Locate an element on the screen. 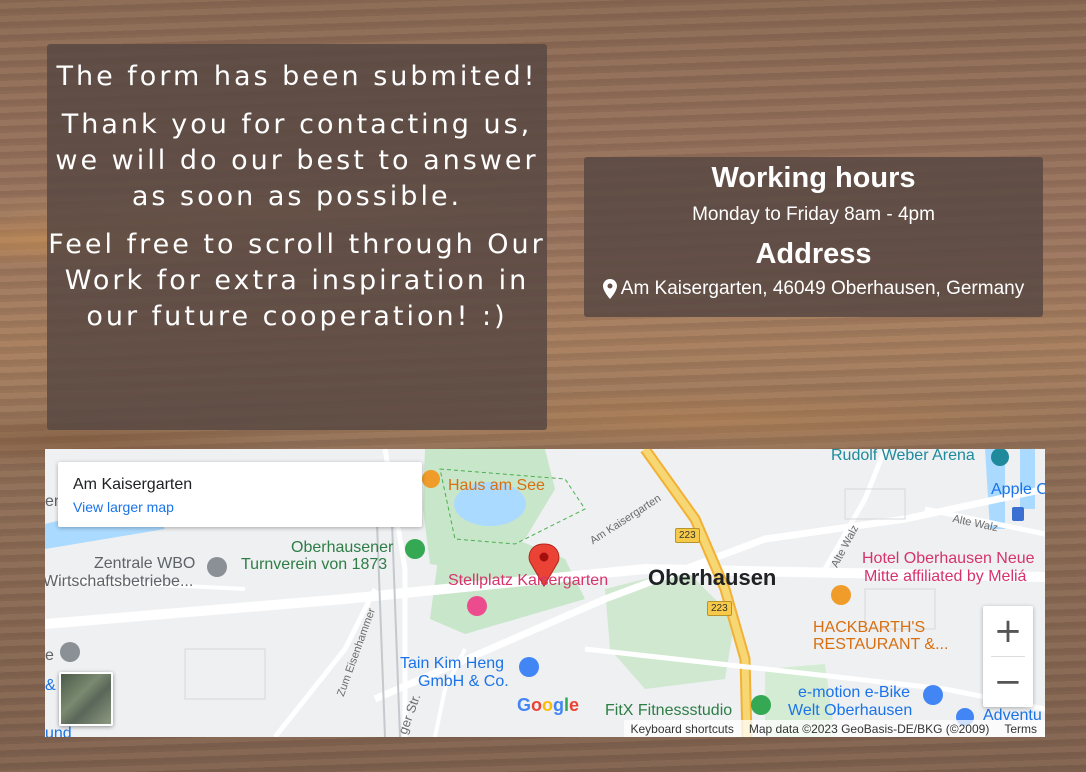  road-shield-223-bottom: 223 is located at coordinates (719, 608).